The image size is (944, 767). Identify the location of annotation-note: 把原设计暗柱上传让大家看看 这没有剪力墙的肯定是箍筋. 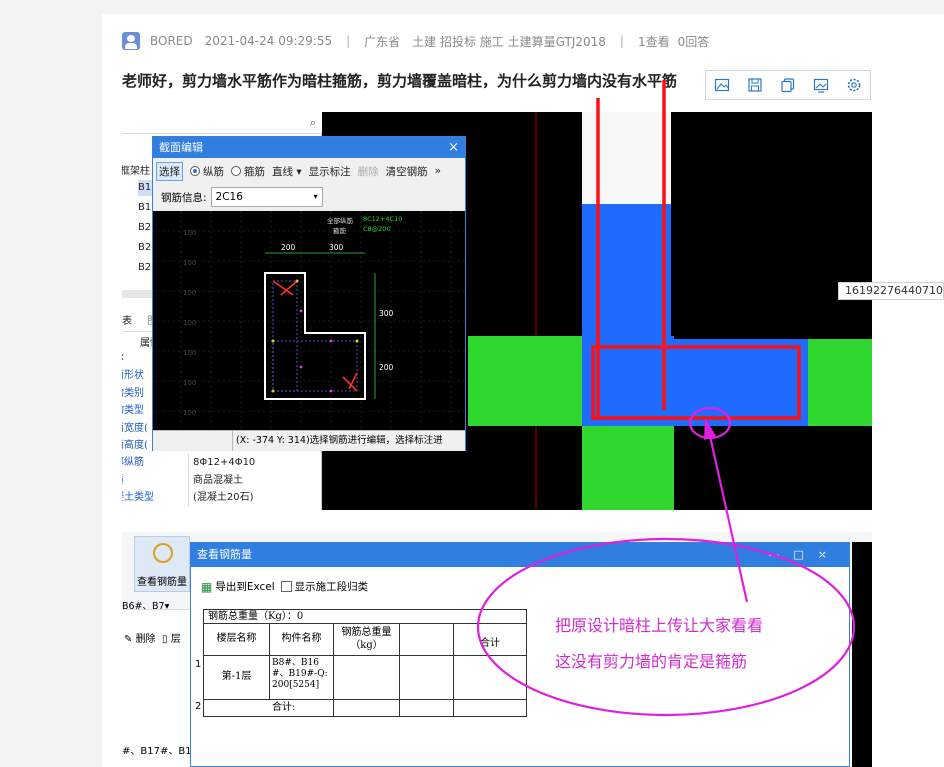
(659, 644).